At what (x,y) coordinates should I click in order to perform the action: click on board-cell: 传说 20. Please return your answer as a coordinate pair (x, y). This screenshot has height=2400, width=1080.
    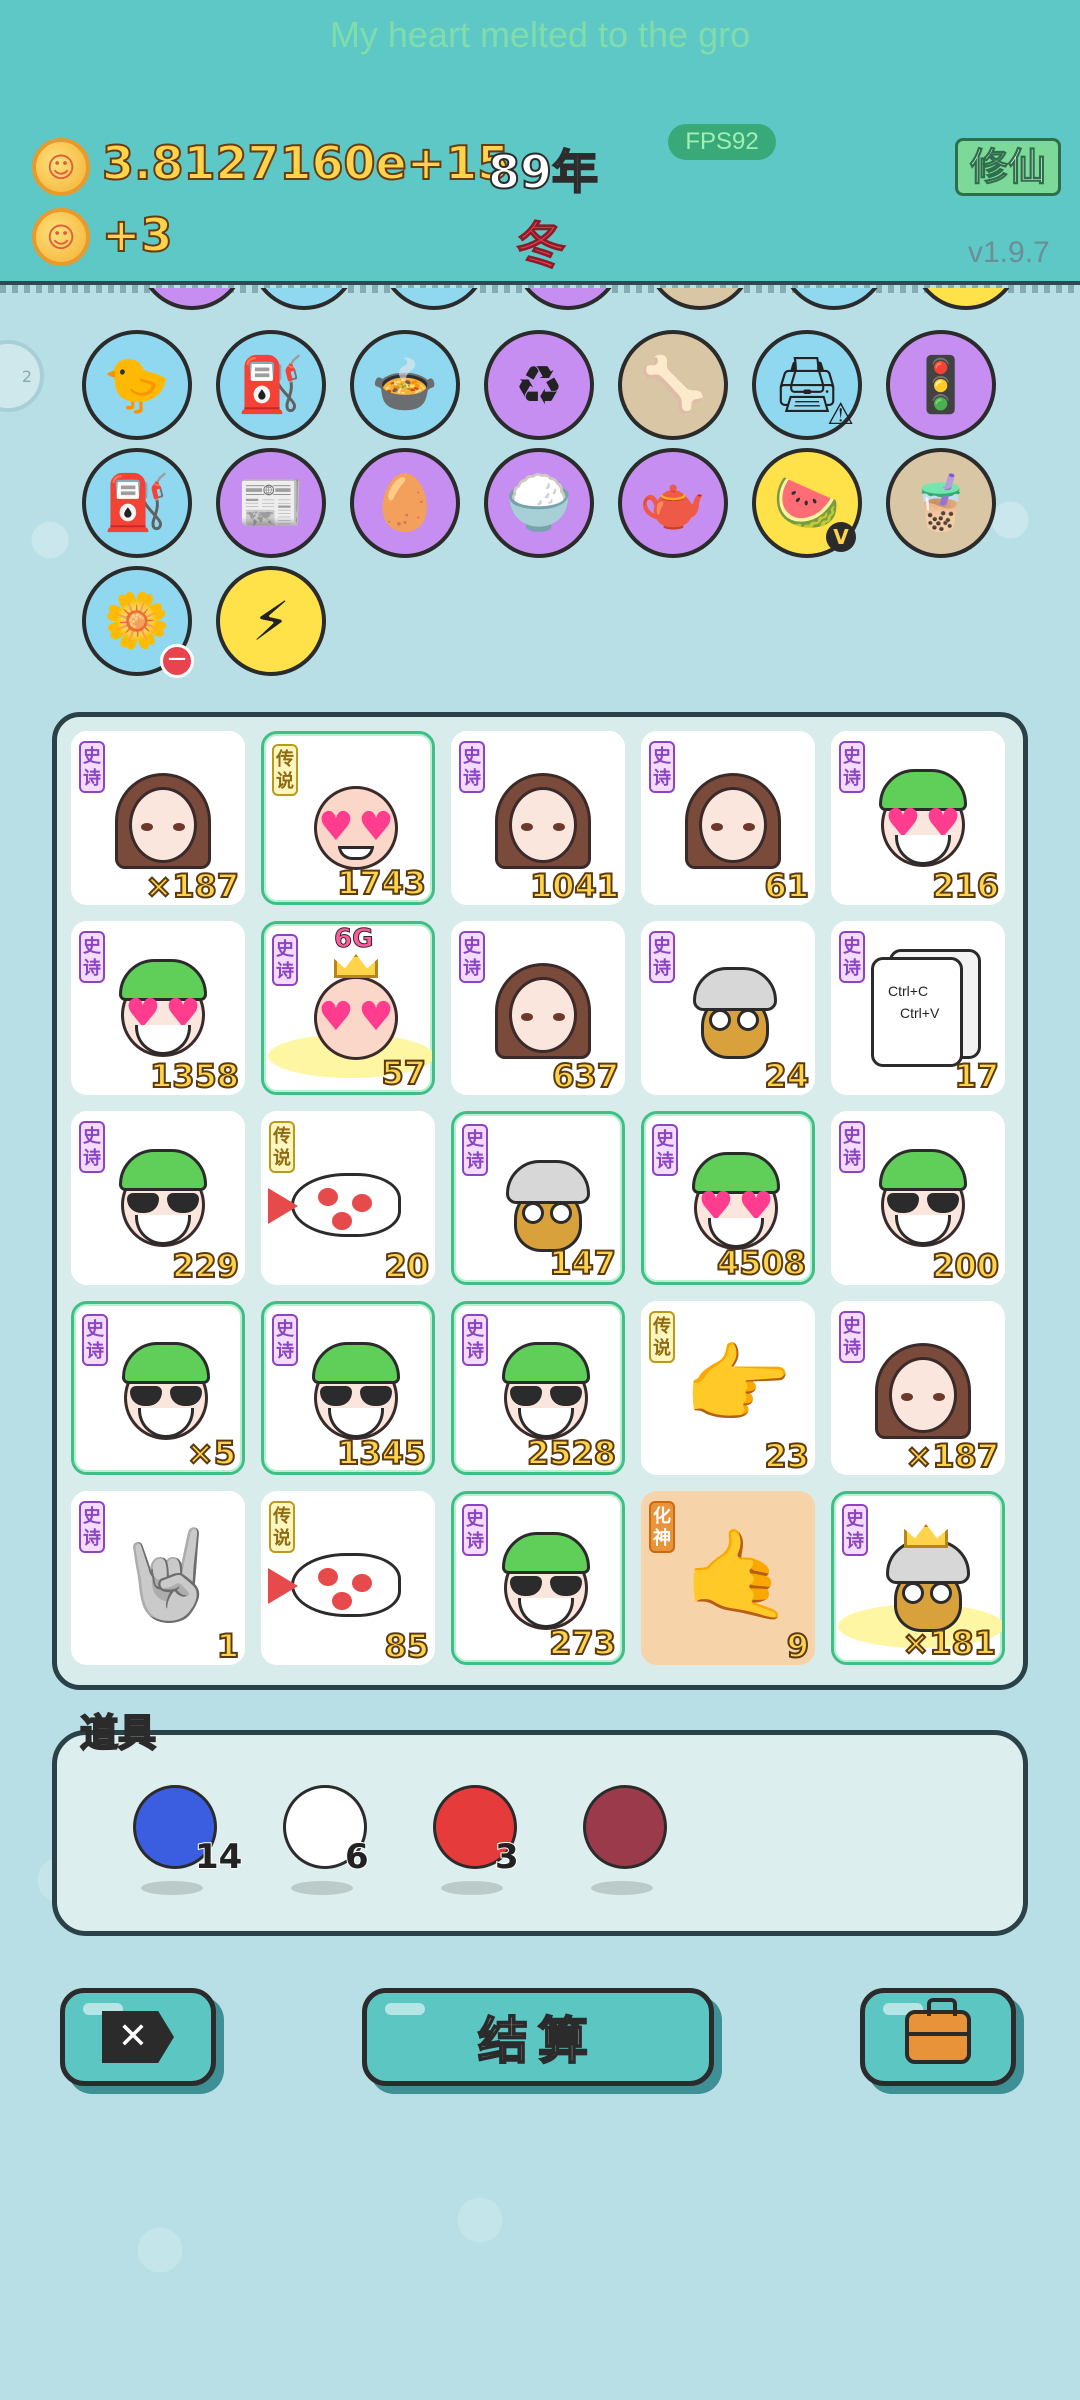
    Looking at the image, I should click on (348, 1198).